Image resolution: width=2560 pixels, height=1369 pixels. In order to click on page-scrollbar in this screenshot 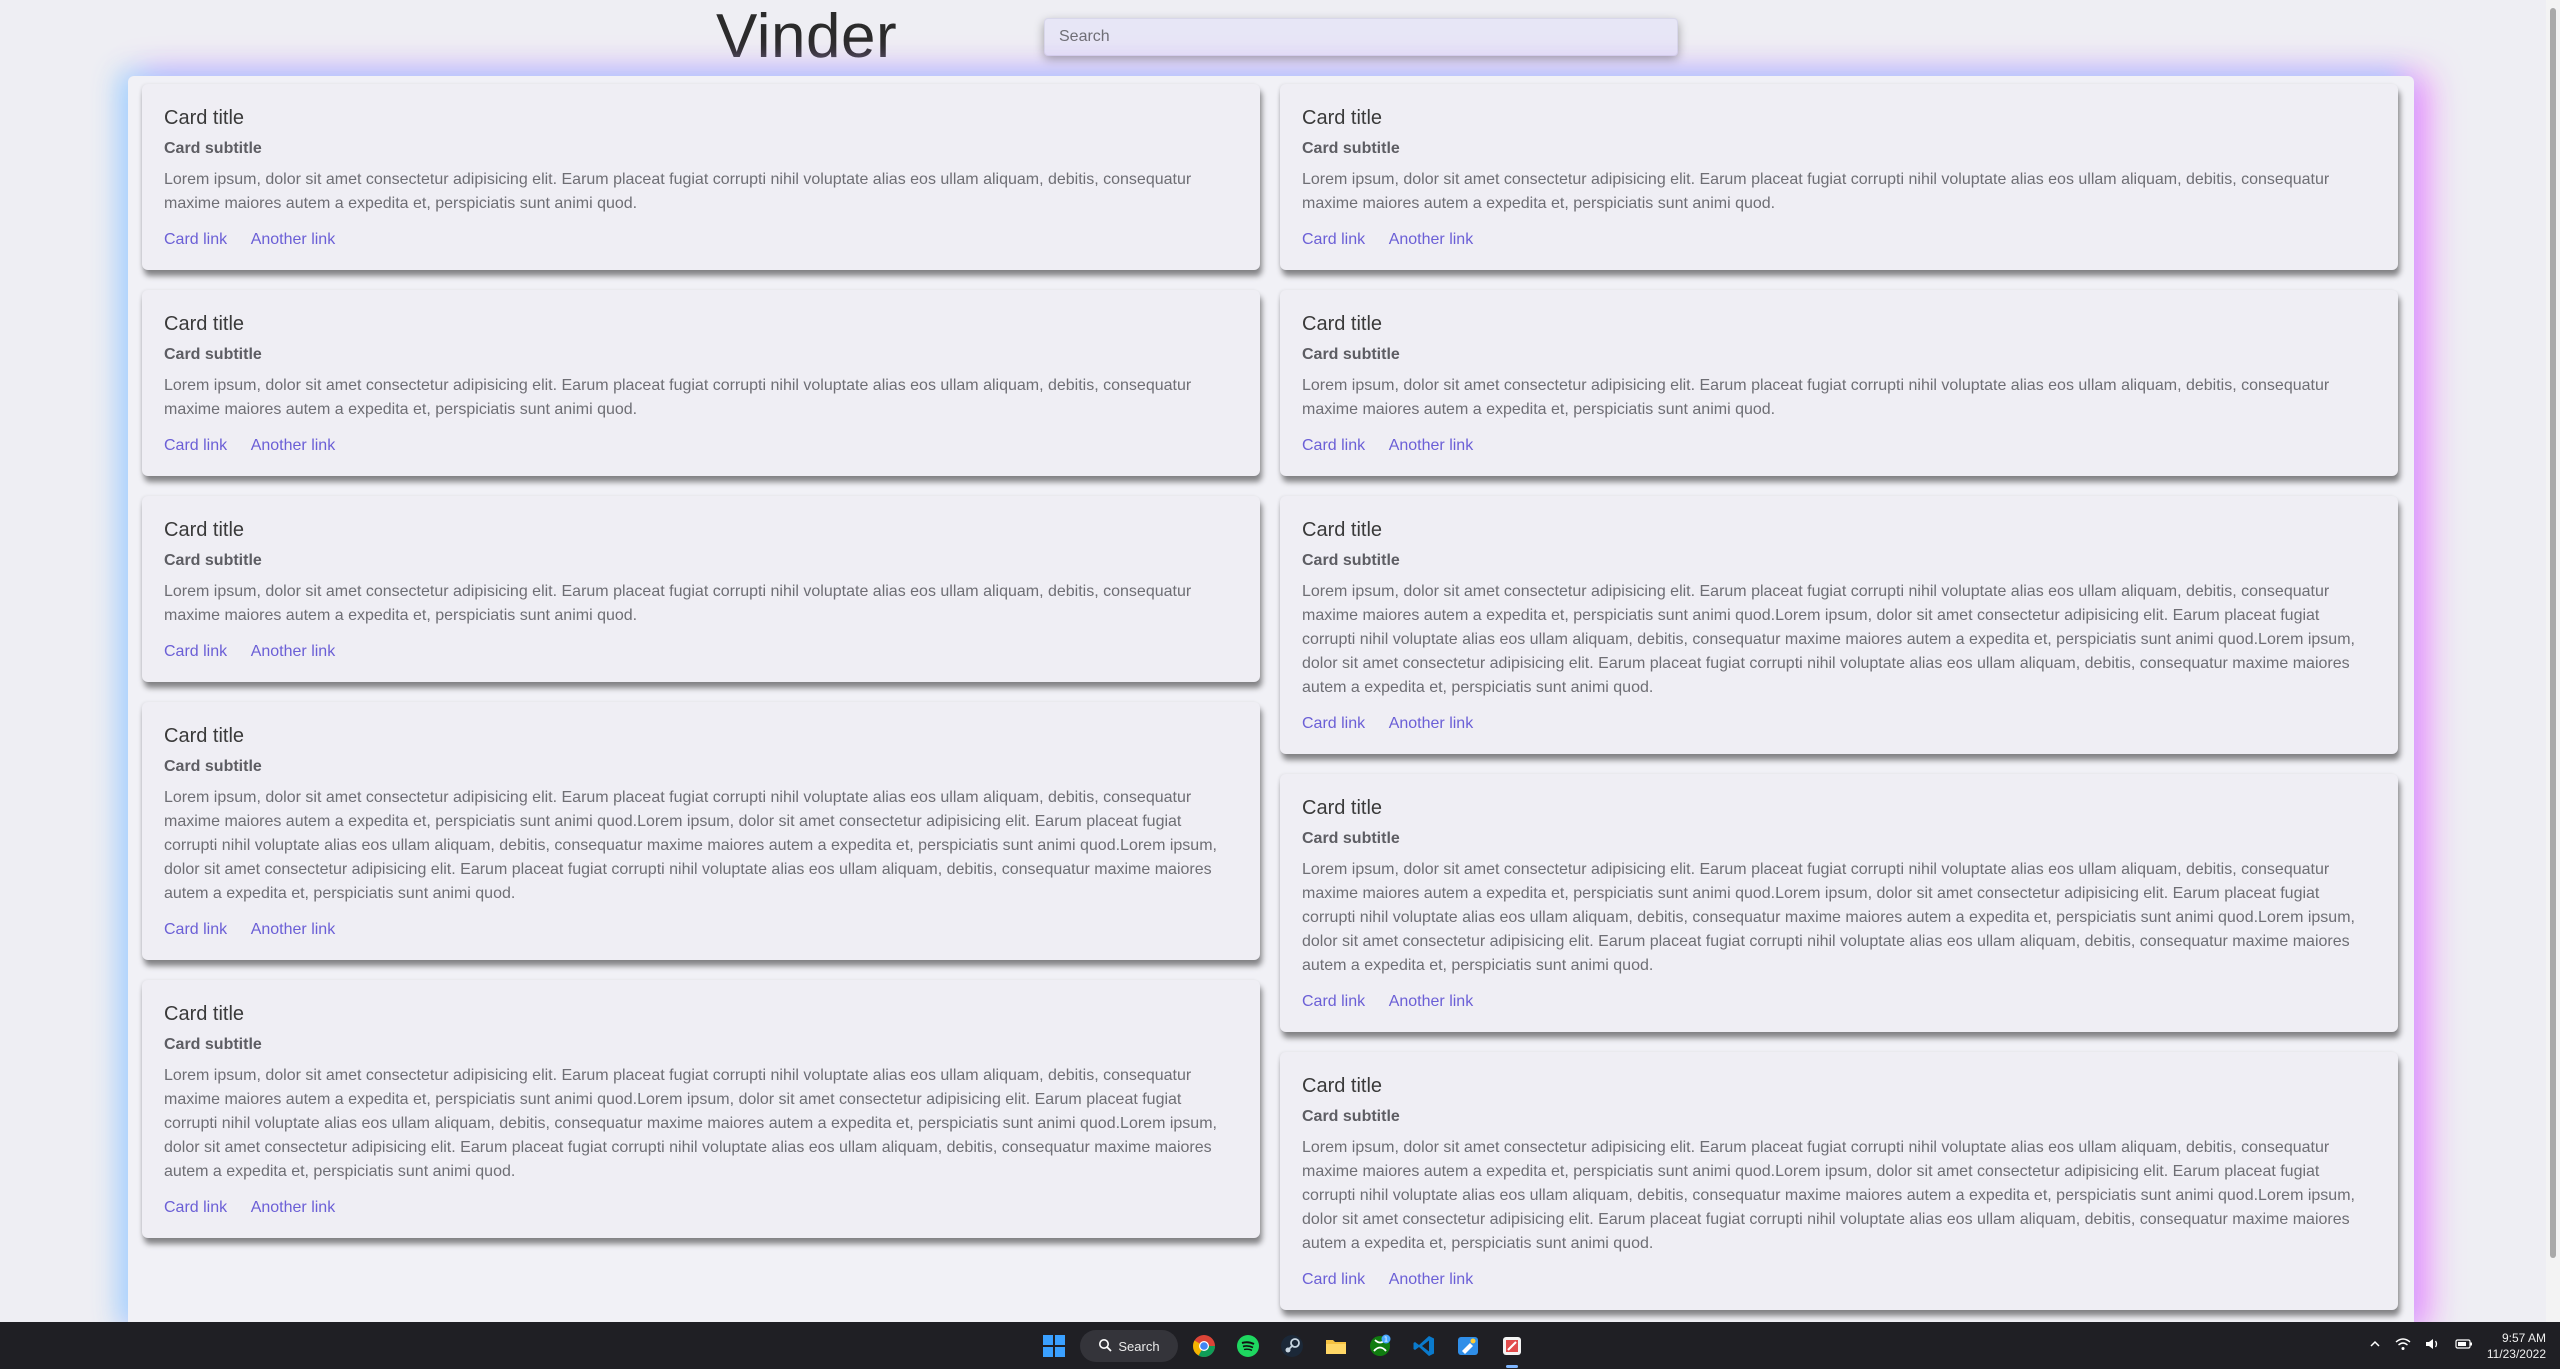, I will do `click(2553, 661)`.